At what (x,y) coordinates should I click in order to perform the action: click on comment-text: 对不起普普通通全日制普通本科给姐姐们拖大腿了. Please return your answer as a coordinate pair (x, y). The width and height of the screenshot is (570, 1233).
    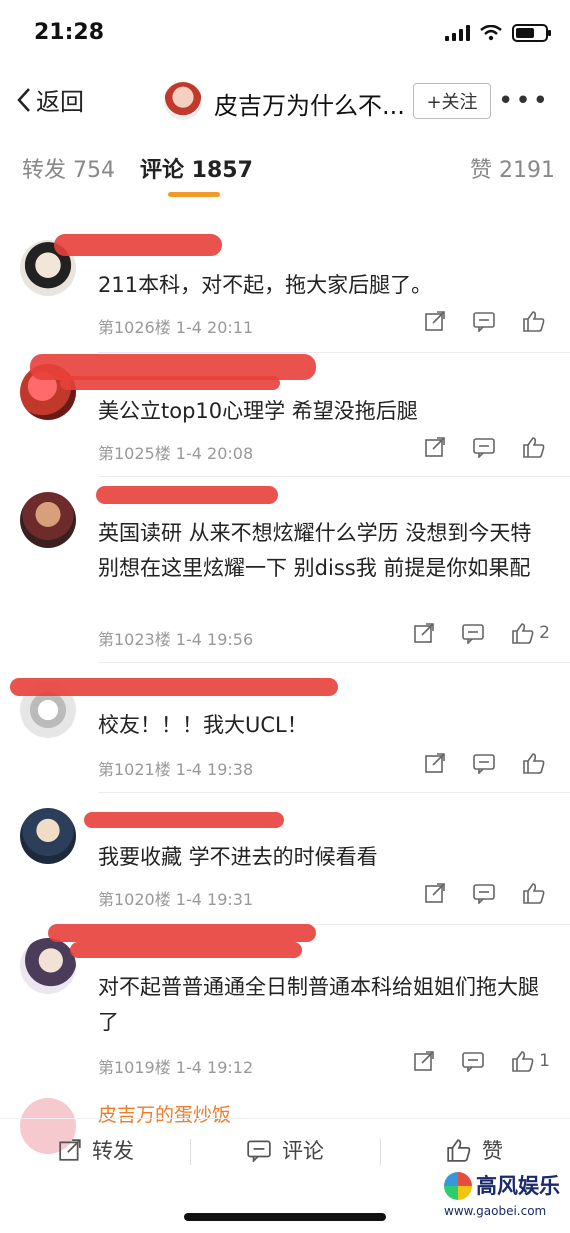
    Looking at the image, I should click on (318, 1004).